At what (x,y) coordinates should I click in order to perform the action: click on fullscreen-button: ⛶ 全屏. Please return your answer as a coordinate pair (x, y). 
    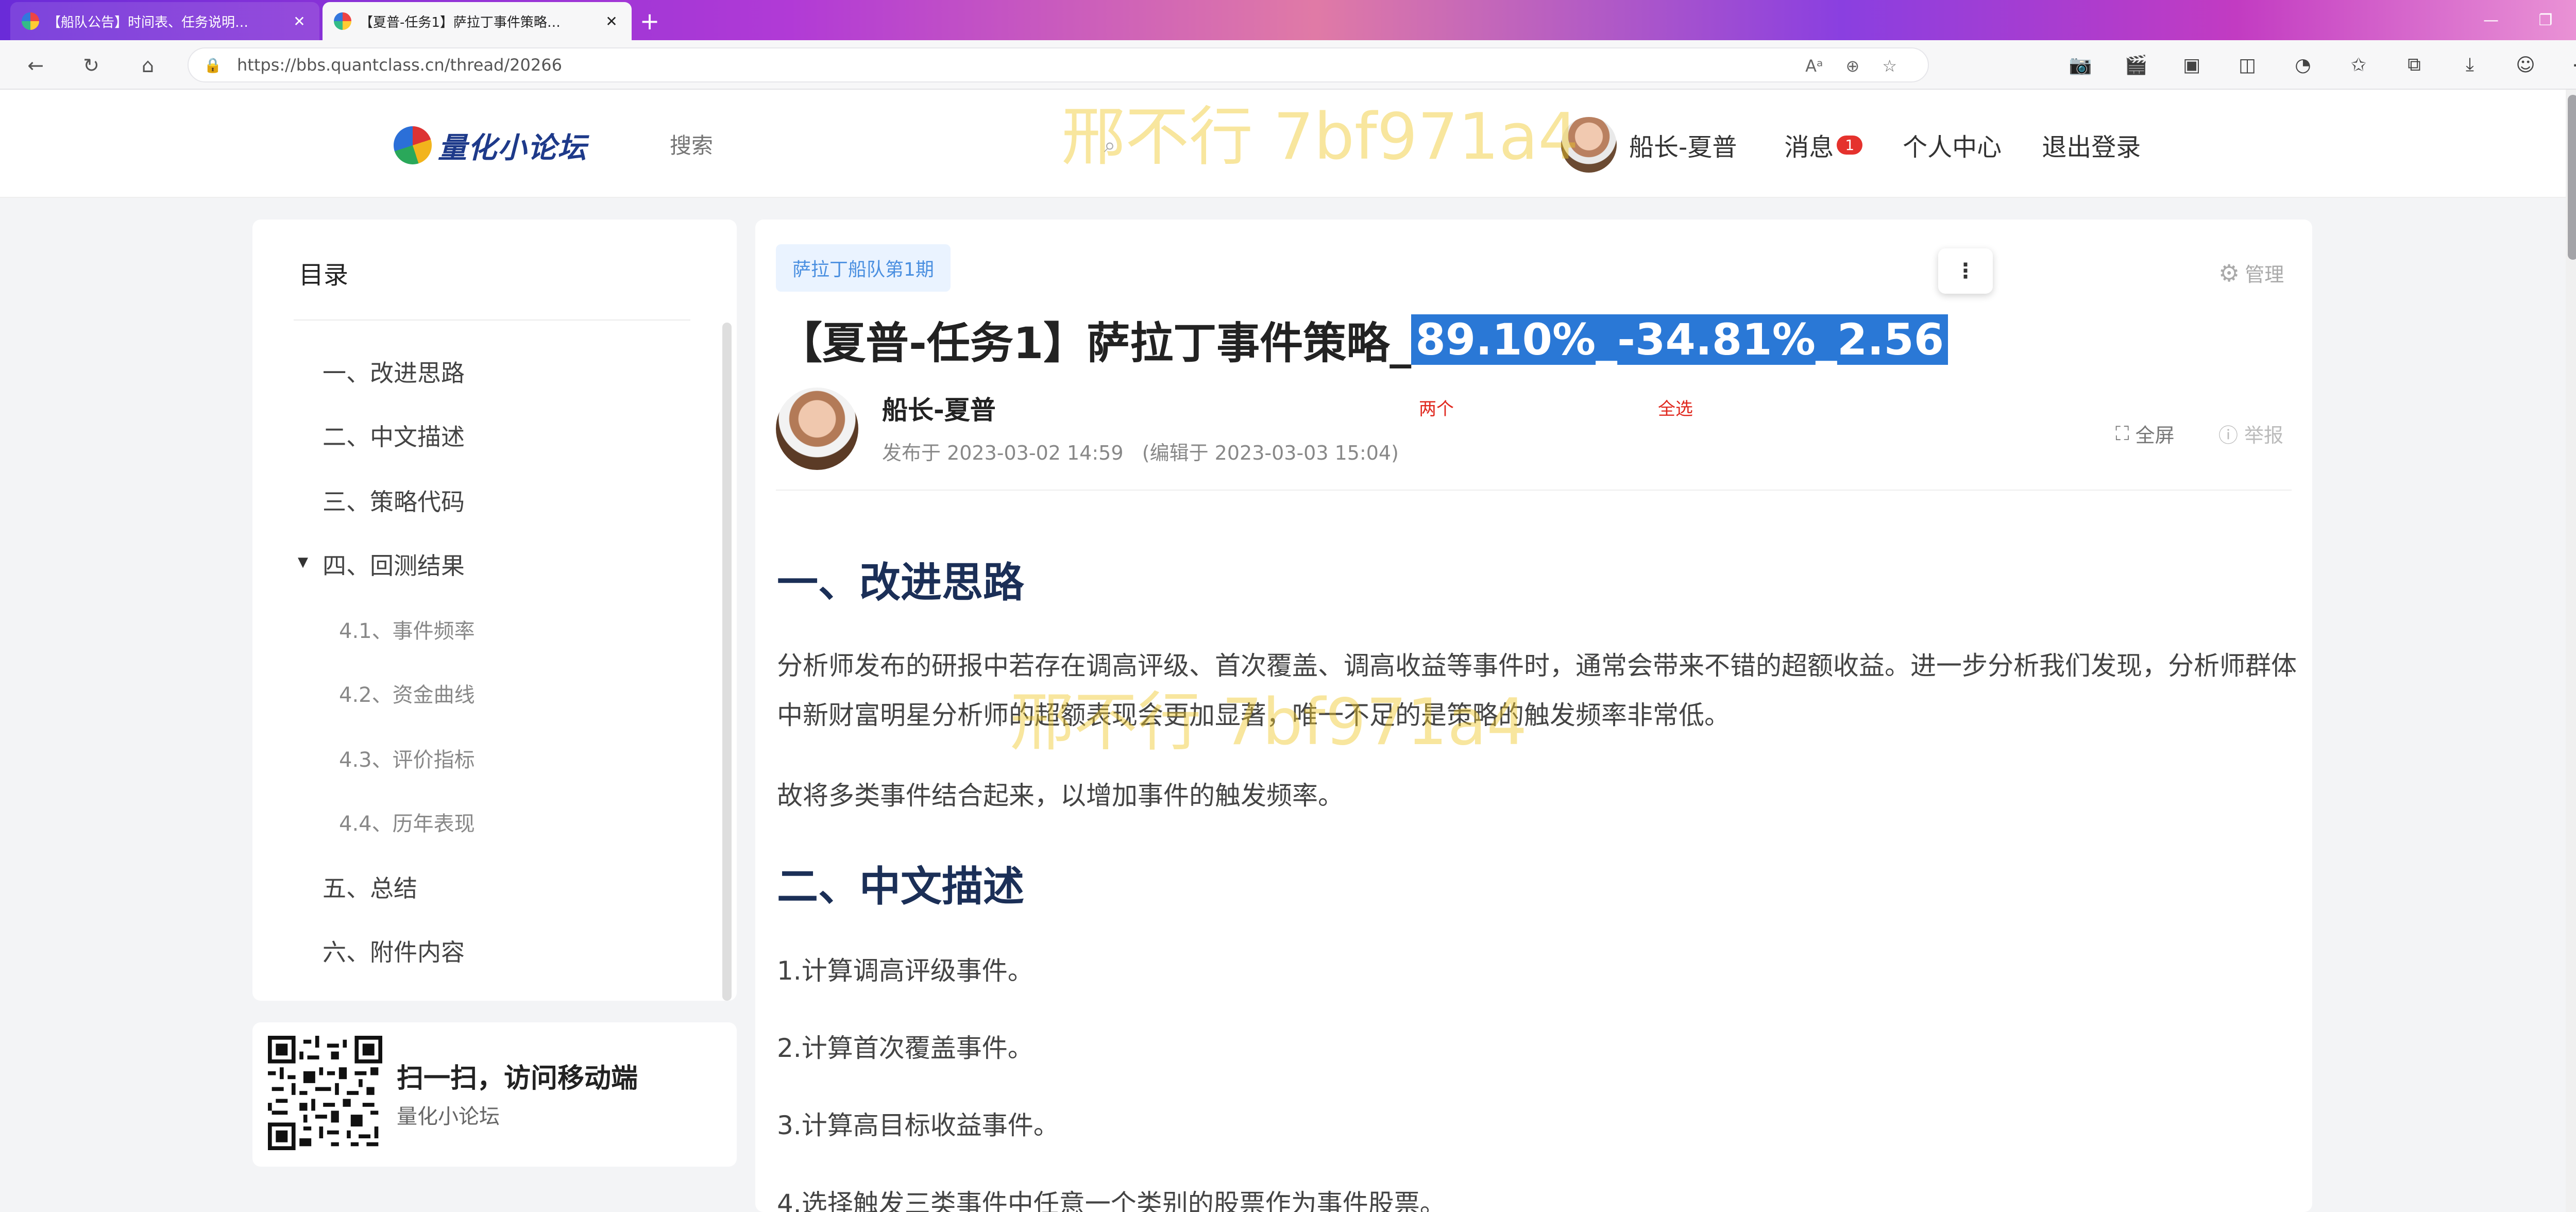
    Looking at the image, I should click on (2145, 433).